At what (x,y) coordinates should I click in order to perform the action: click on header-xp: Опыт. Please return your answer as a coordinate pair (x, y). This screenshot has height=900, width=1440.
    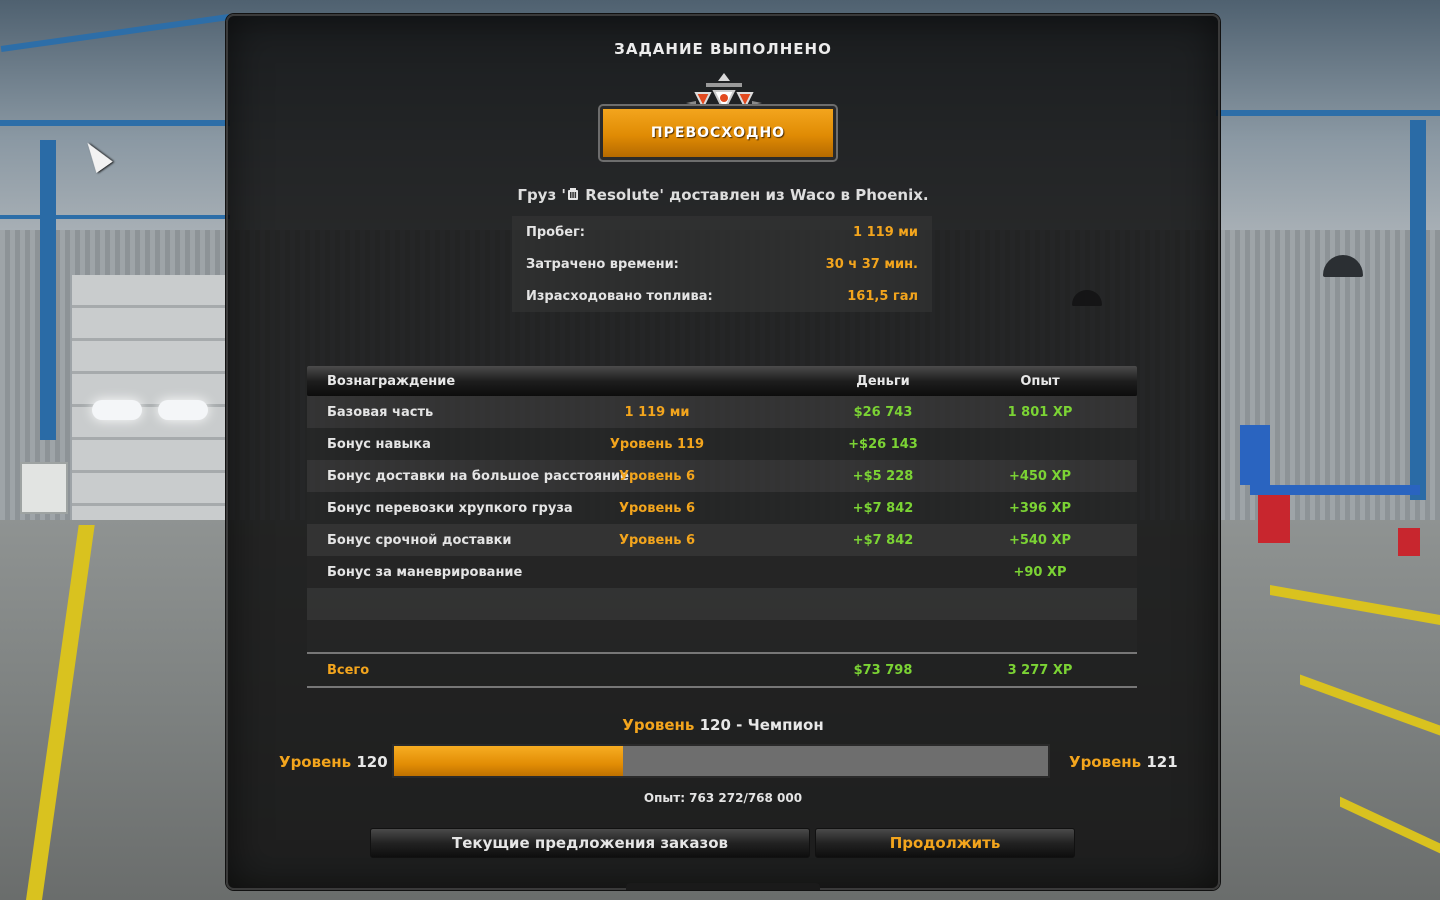
    Looking at the image, I should click on (1040, 381).